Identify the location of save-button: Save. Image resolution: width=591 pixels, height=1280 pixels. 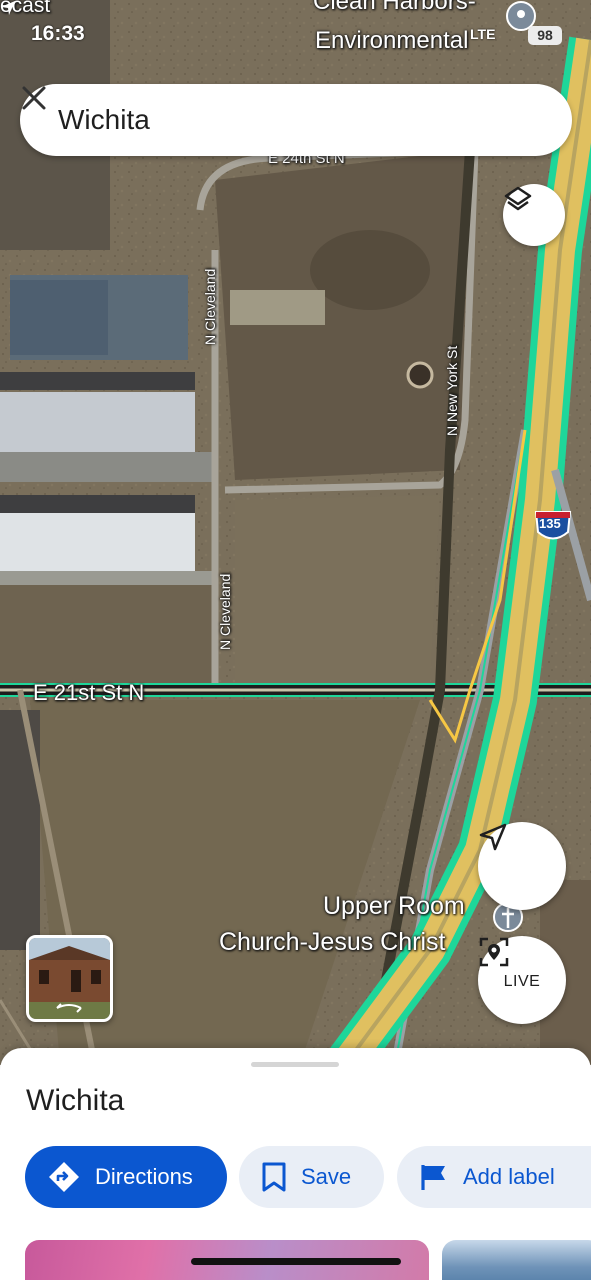
(311, 1177).